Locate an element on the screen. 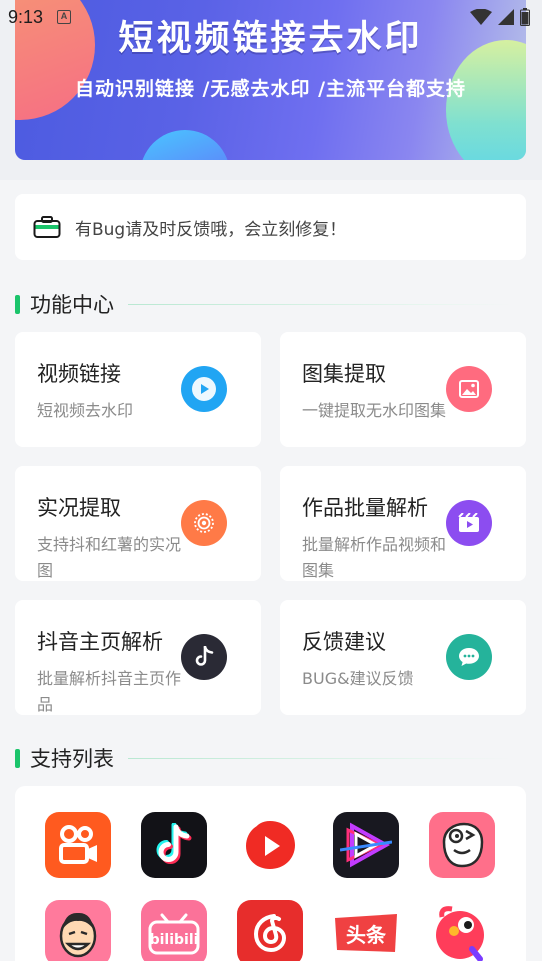 Image resolution: width=542 pixels, height=961 pixels. card-desc: 短视频去水印 is located at coordinates (85, 410).